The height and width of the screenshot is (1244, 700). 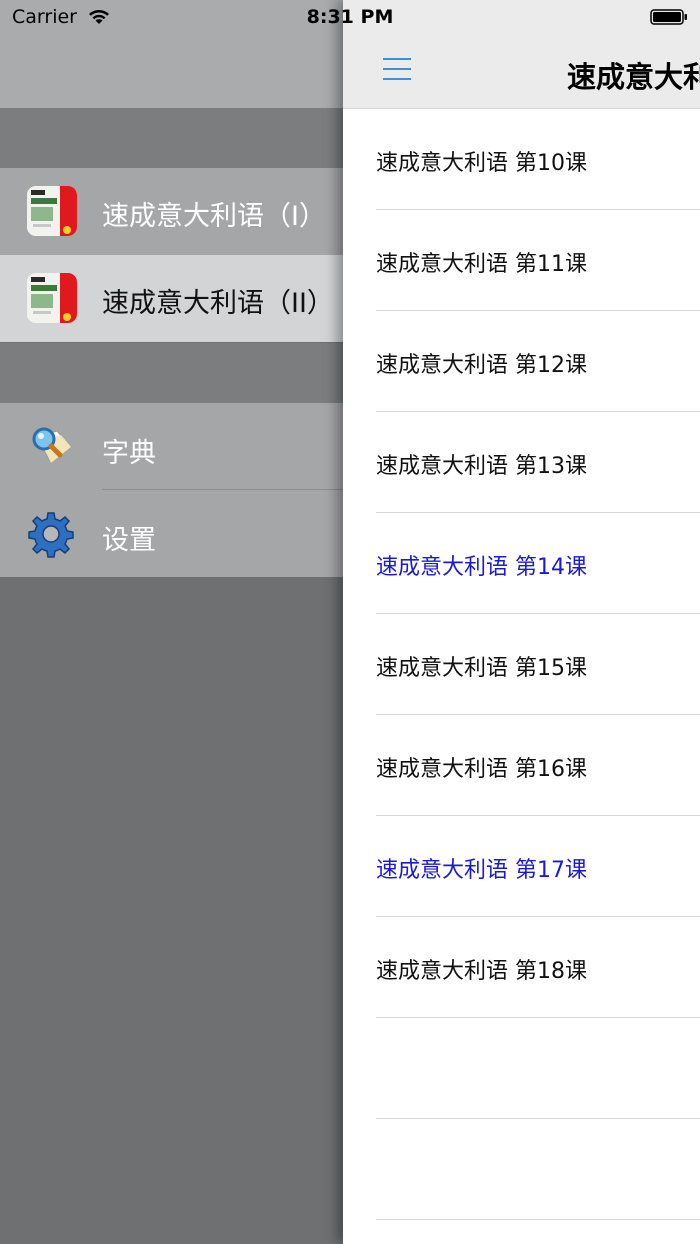 I want to click on drawer-item-course-1: 速成意大利语（I）, so click(x=172, y=211).